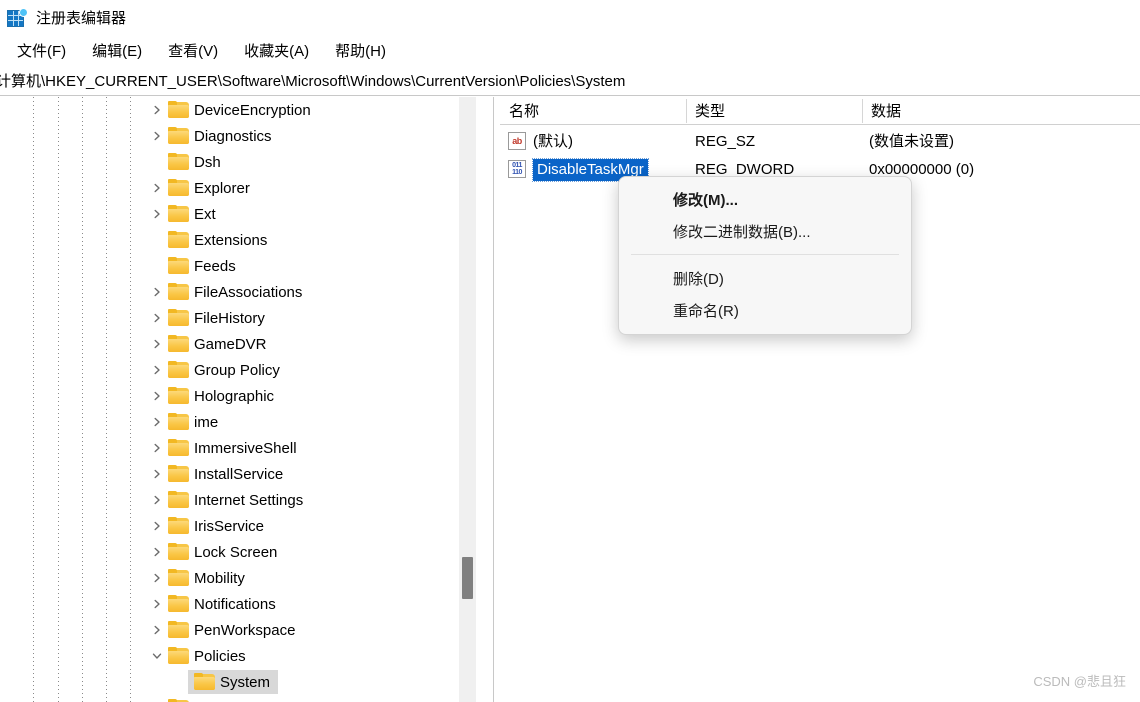 The width and height of the screenshot is (1140, 702). What do you see at coordinates (248, 292) in the screenshot?
I see `tree-item-label: FileAssociations` at bounding box center [248, 292].